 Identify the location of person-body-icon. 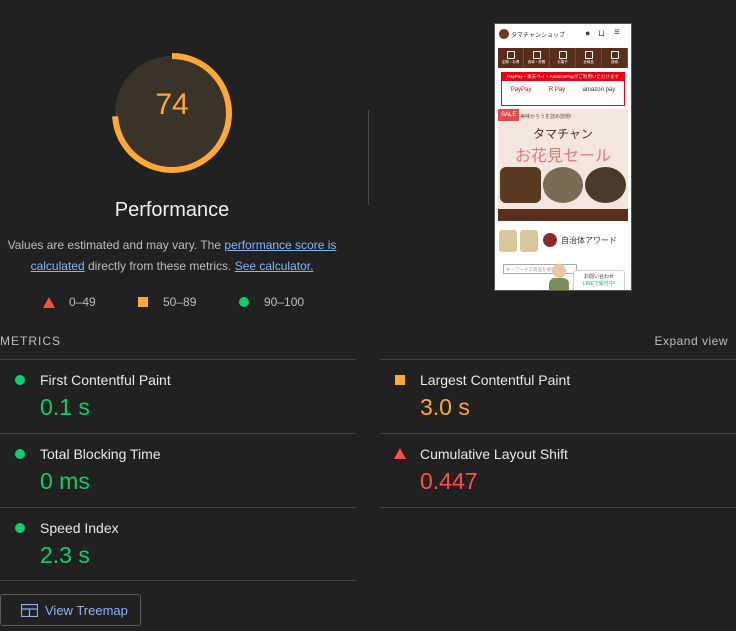
(559, 284).